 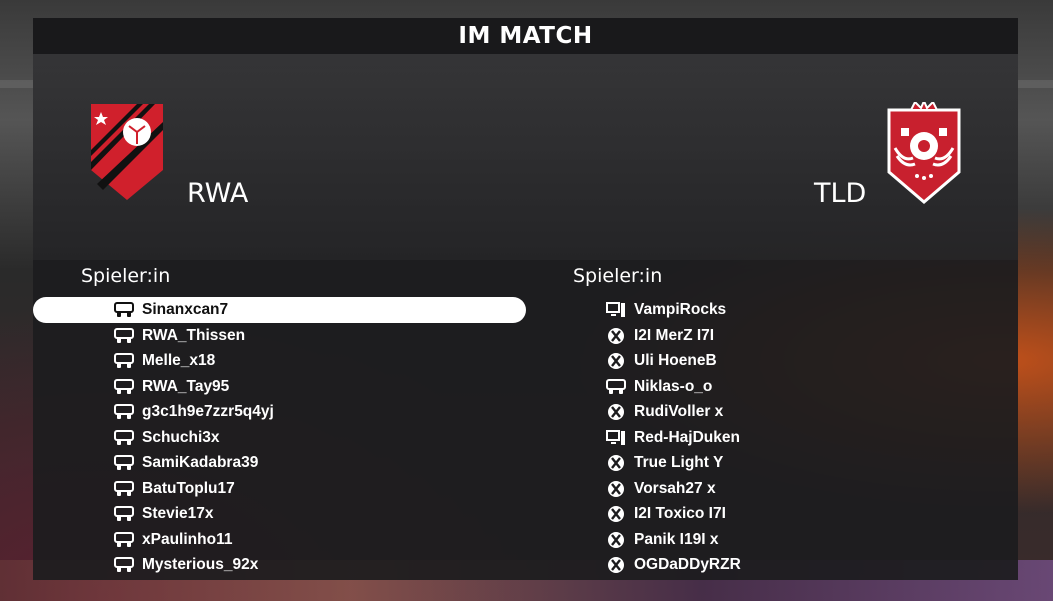 I want to click on home-players-header: Spieler:in, so click(x=126, y=276).